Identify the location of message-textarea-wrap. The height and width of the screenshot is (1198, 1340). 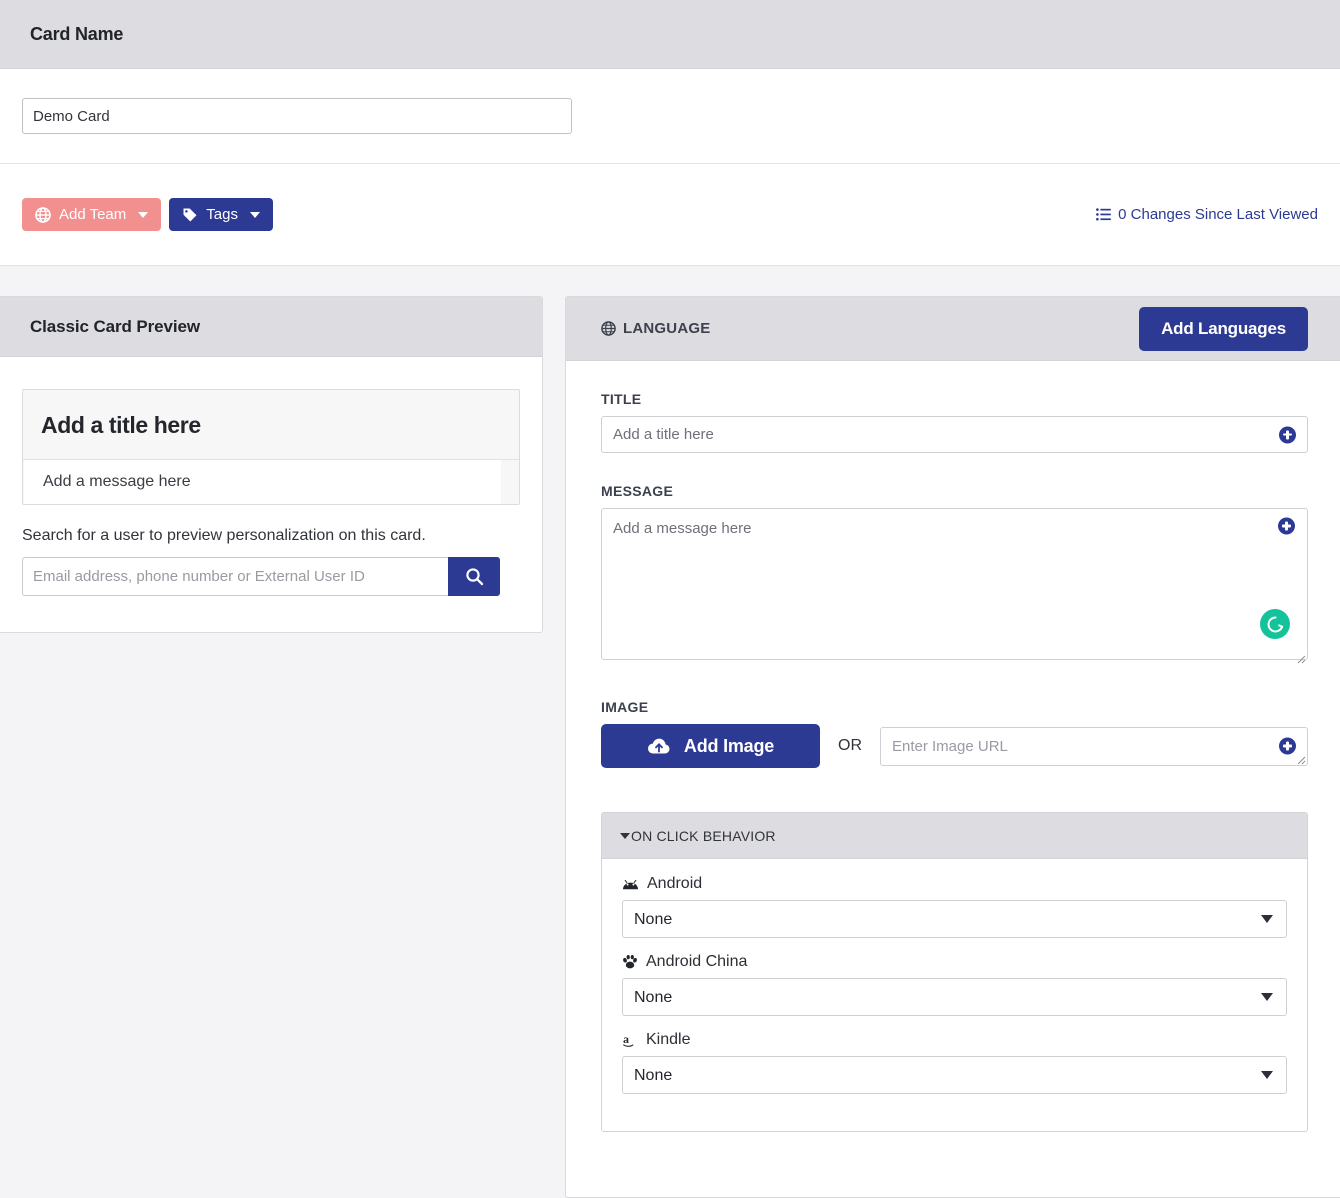
(954, 586).